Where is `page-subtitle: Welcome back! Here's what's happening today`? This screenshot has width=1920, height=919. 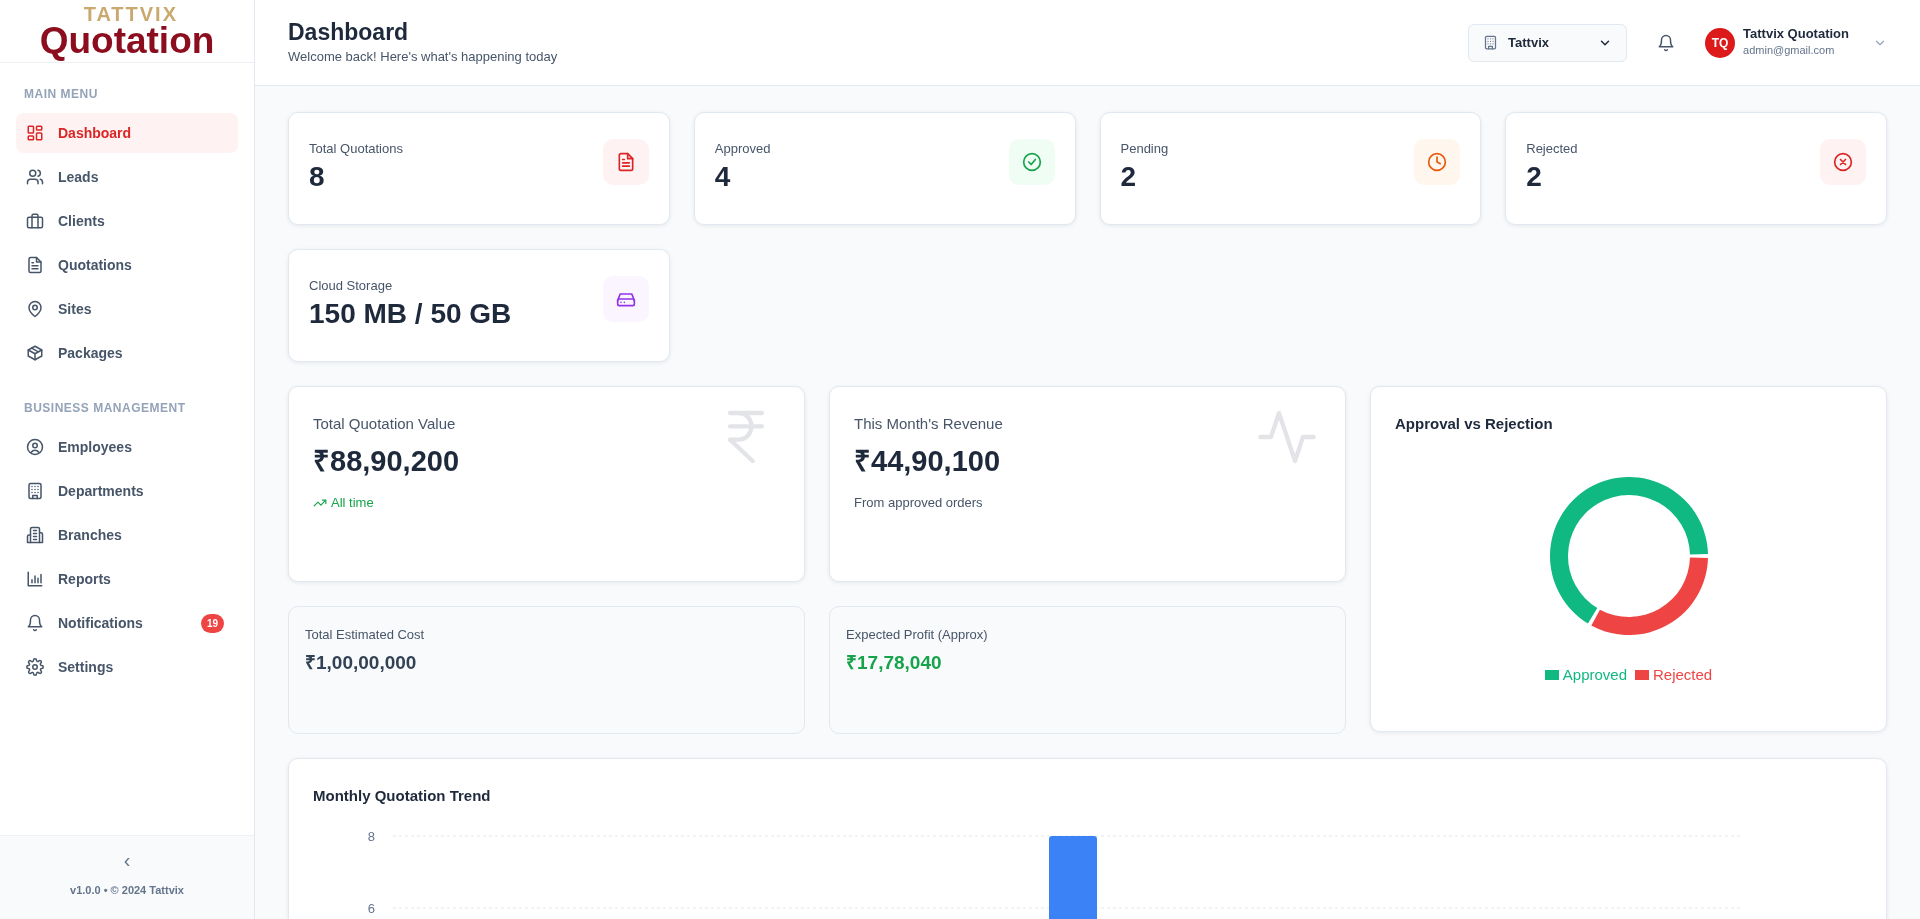 page-subtitle: Welcome back! Here's what's happening today is located at coordinates (423, 56).